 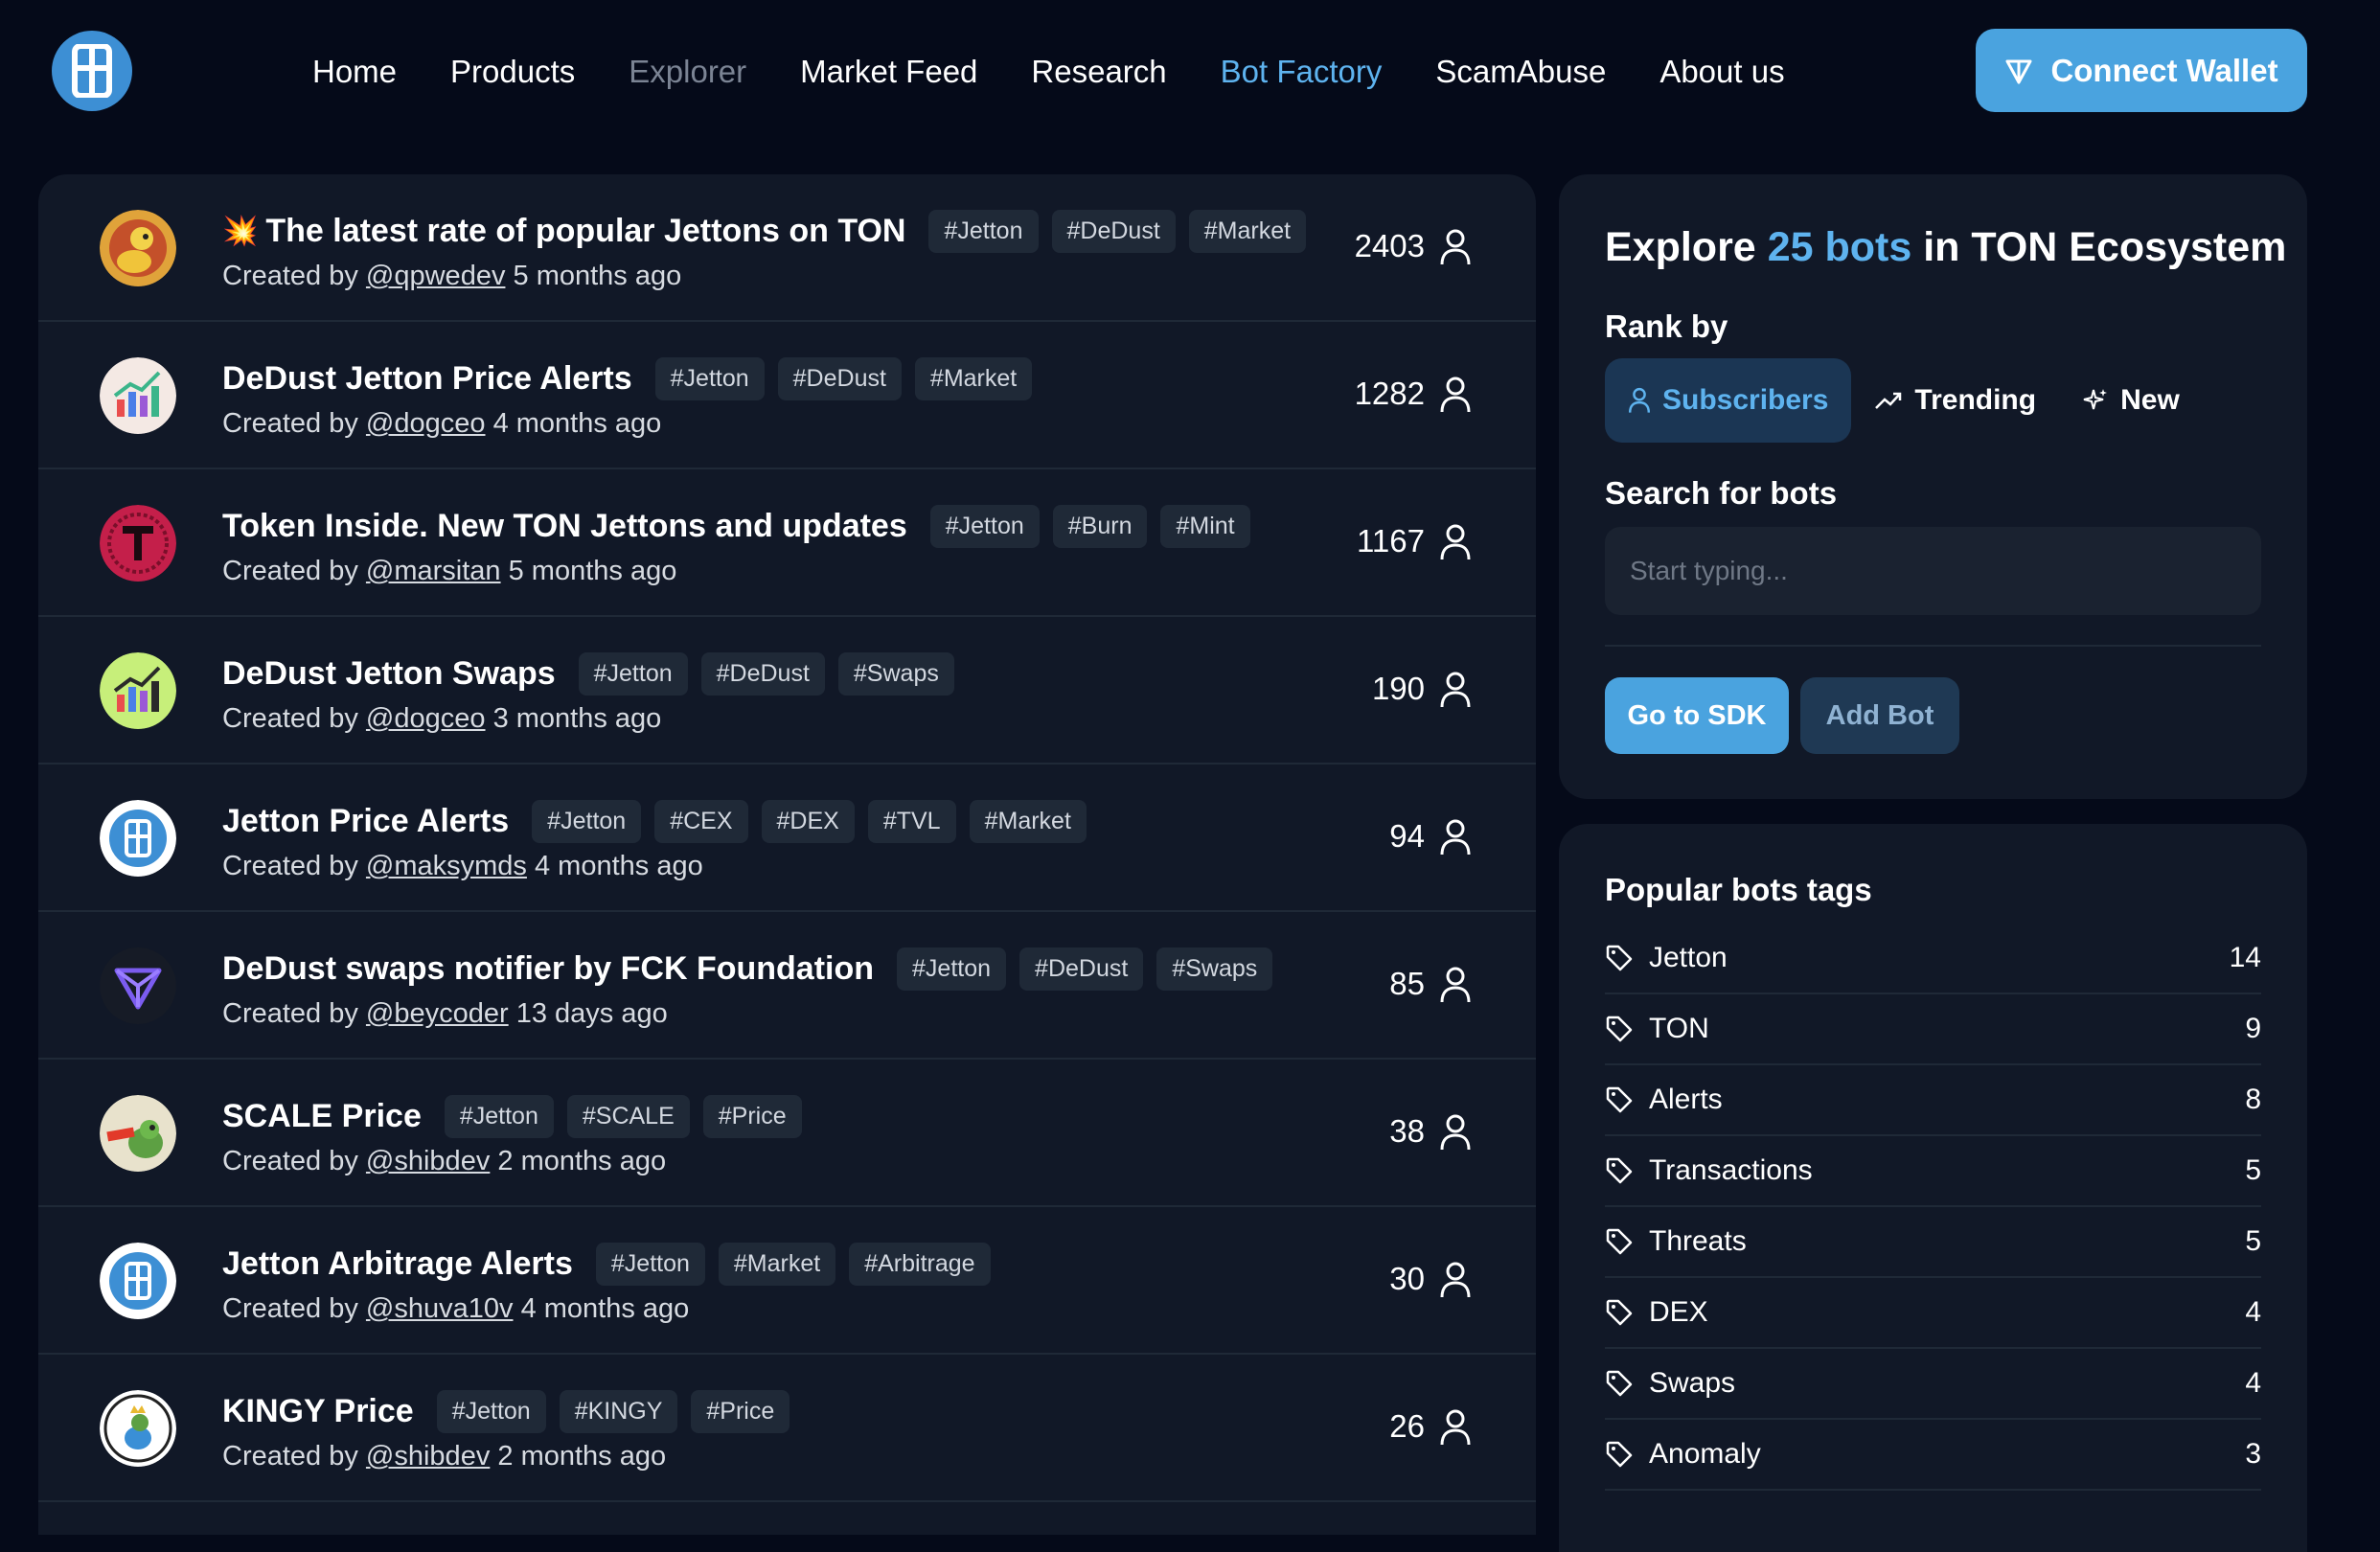 I want to click on add-bot-button: Add Bot, so click(x=1880, y=715).